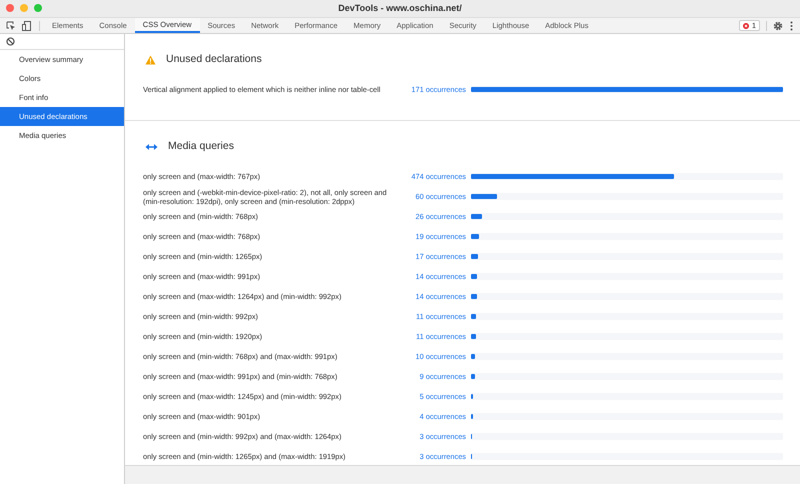  Describe the element at coordinates (150, 59) in the screenshot. I see `warning-icon` at that location.